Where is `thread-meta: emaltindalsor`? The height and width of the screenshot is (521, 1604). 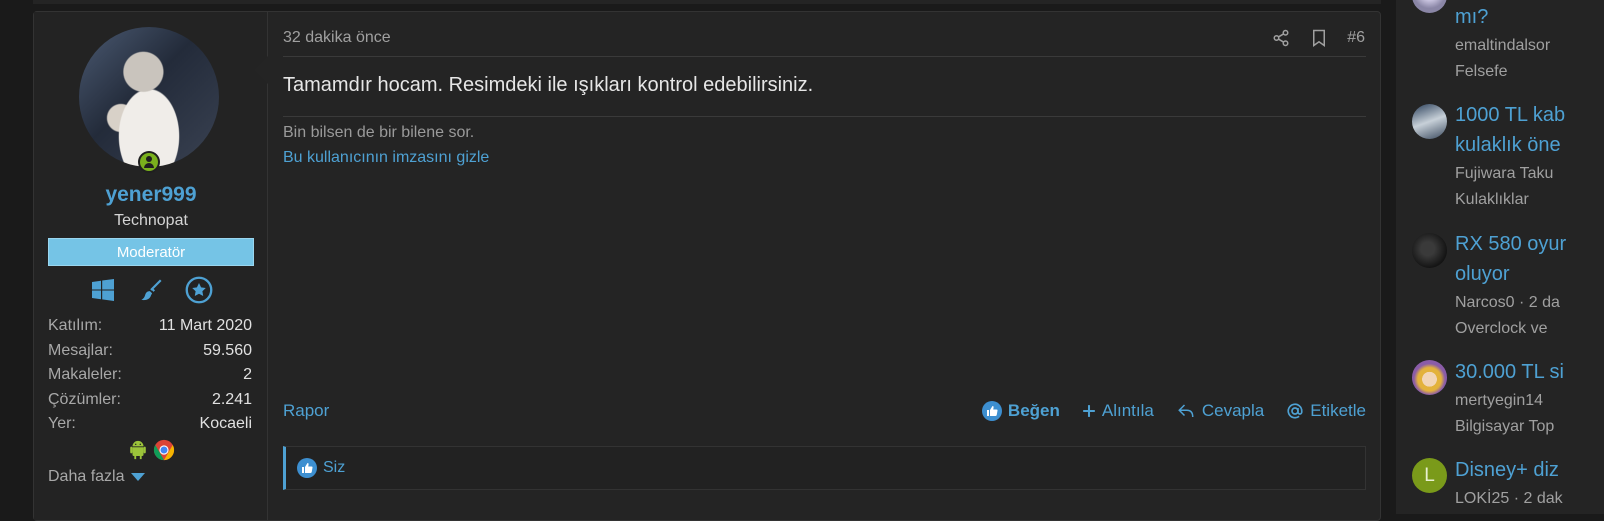
thread-meta: emaltindalsor is located at coordinates (1502, 46).